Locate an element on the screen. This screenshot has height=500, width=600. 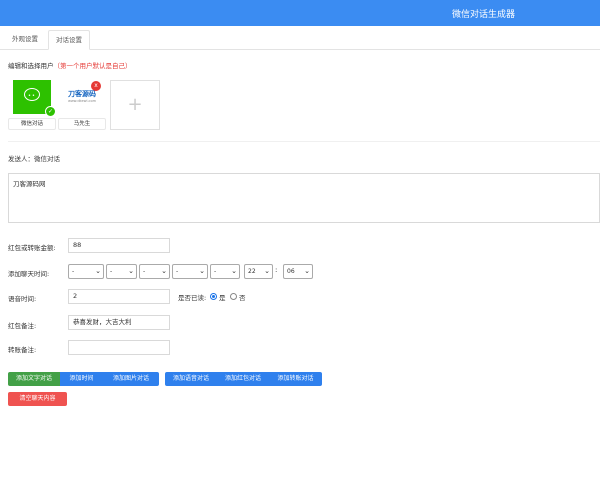
day-select-value: - is located at coordinates (144, 271).